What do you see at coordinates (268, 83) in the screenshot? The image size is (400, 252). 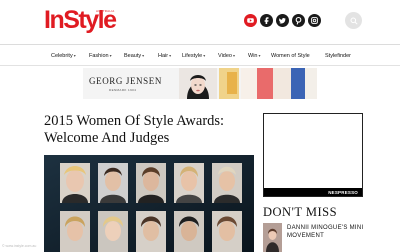 I see `ad-color-blocks` at bounding box center [268, 83].